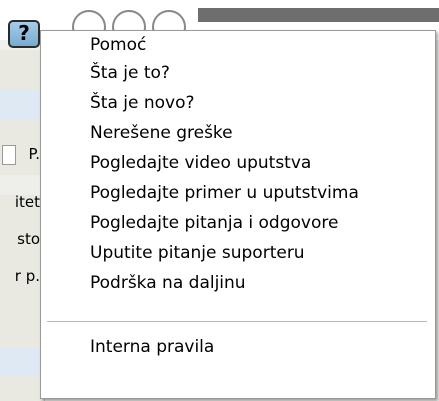 This screenshot has width=439, height=401. What do you see at coordinates (130, 77) in the screenshot?
I see `menu-item-what-is-this: Šta je to?` at bounding box center [130, 77].